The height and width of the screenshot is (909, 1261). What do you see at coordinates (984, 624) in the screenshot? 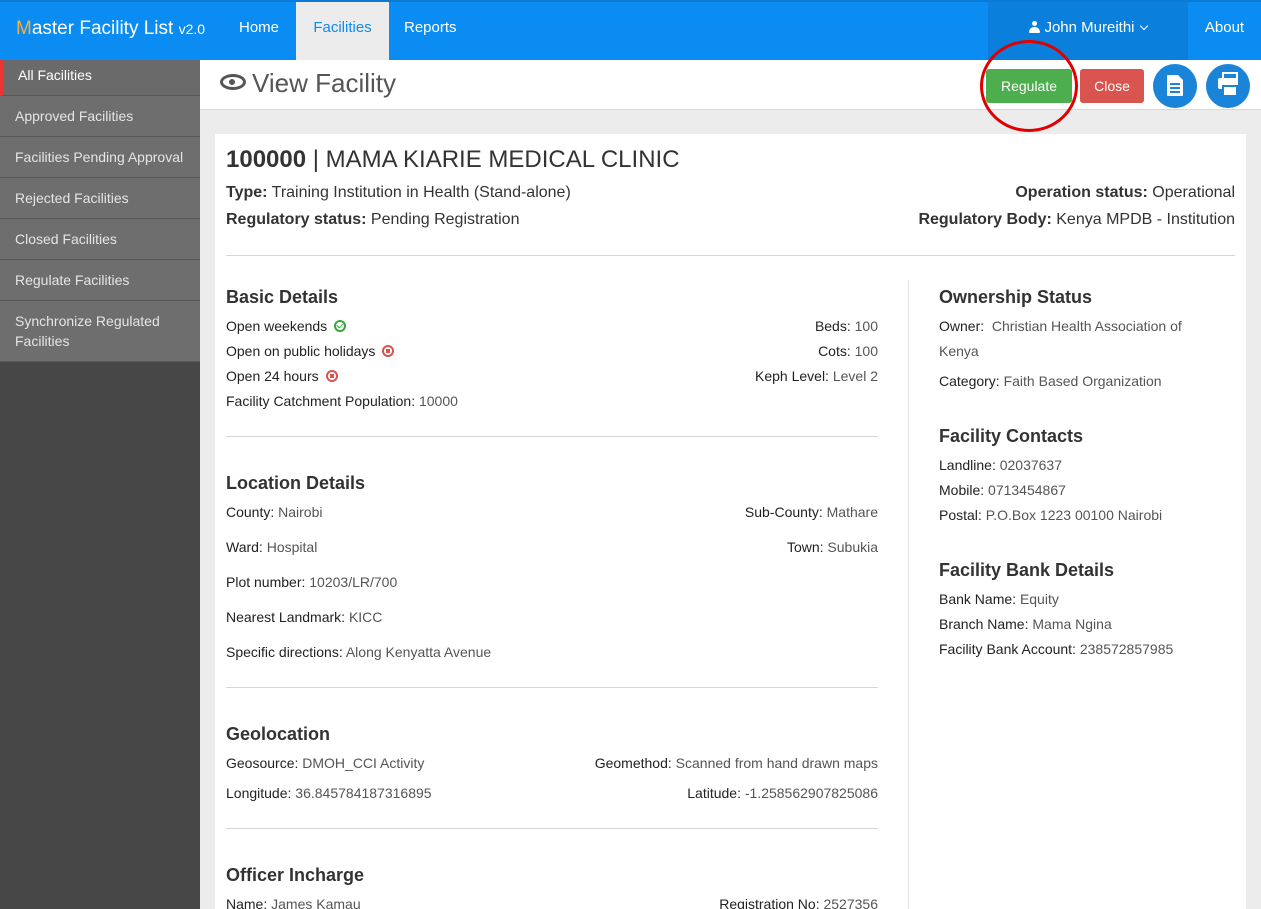
I see `branch-name-label: Branch Name:` at bounding box center [984, 624].